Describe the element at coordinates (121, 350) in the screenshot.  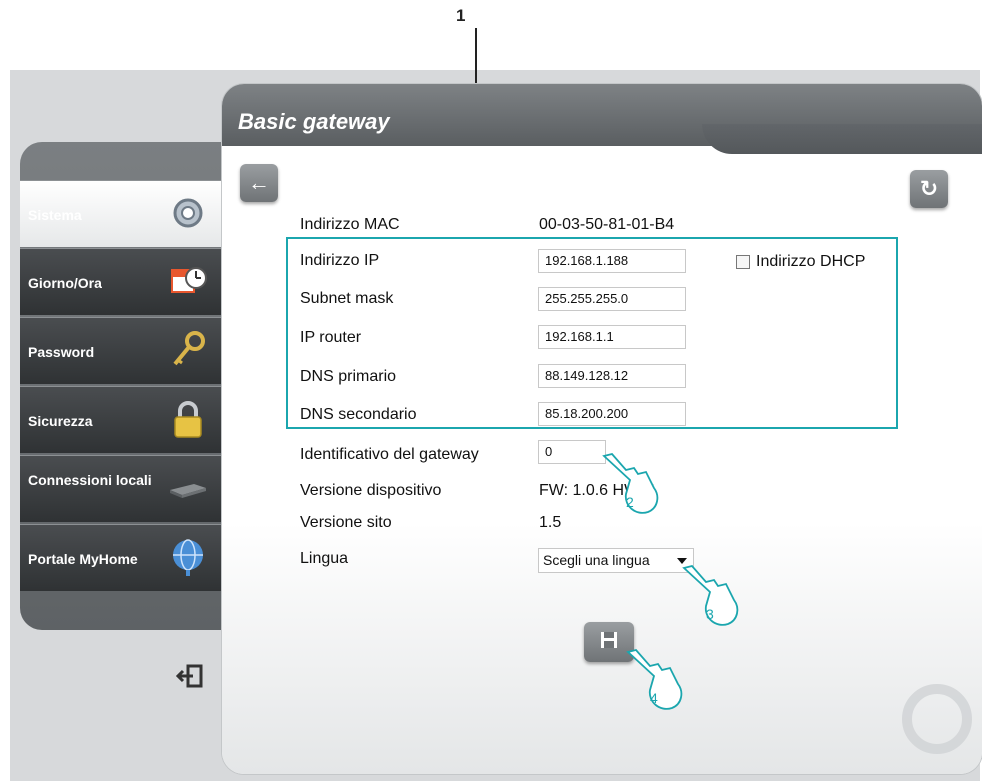
I see `sidebar-item-password: Password` at that location.